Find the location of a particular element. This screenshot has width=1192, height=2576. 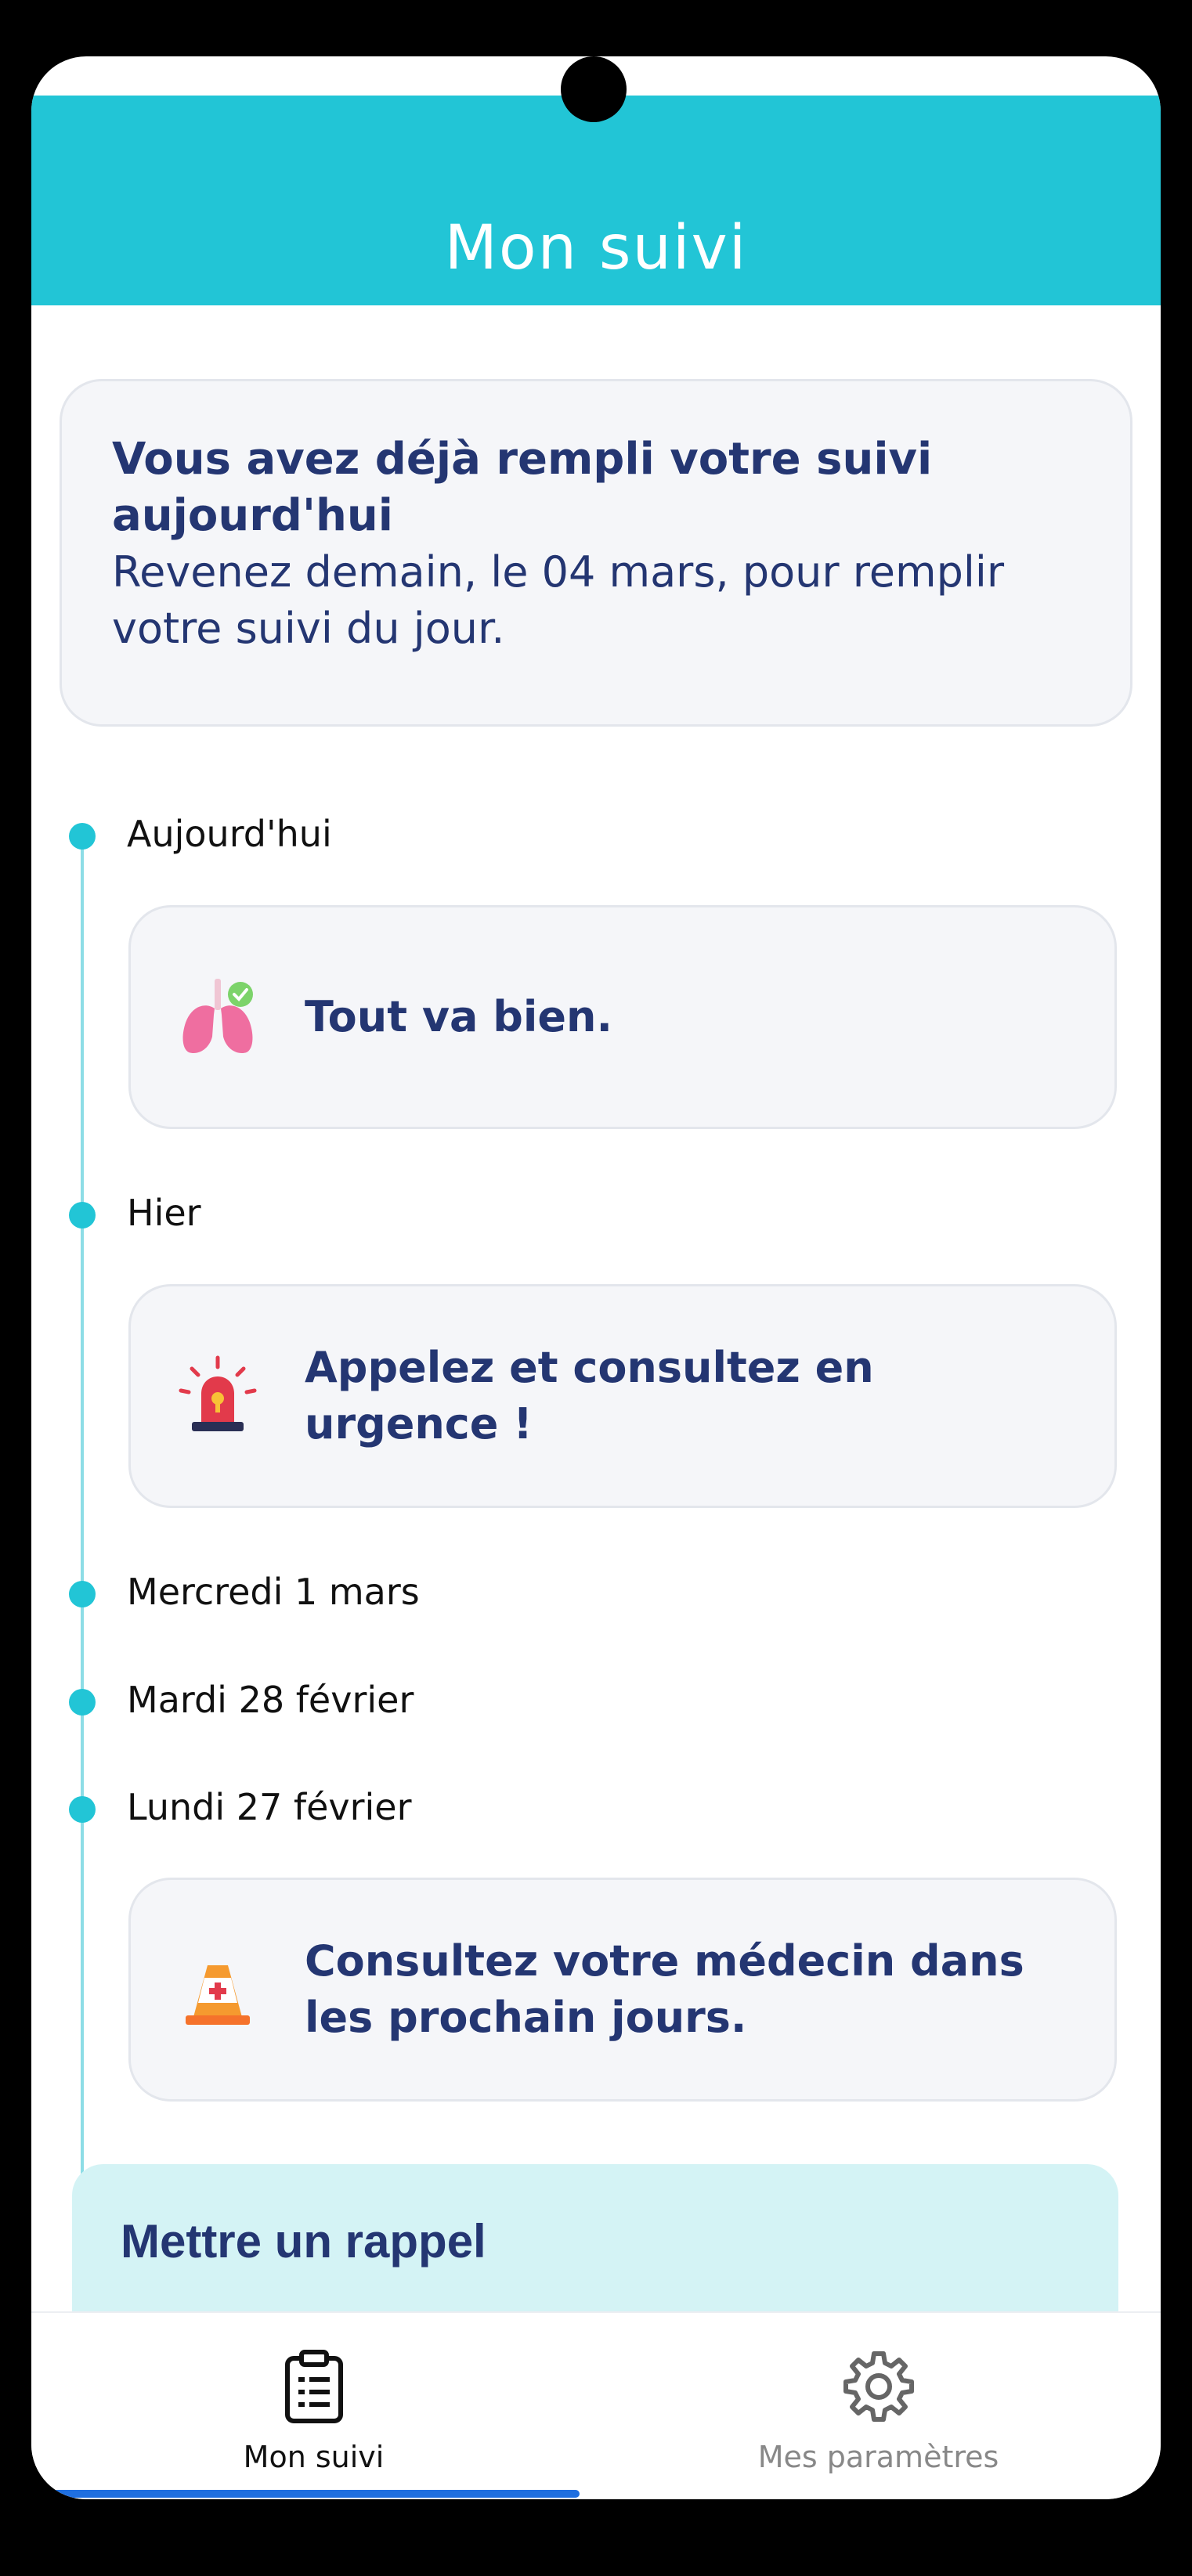

clipboard-icon is located at coordinates (313, 2386).